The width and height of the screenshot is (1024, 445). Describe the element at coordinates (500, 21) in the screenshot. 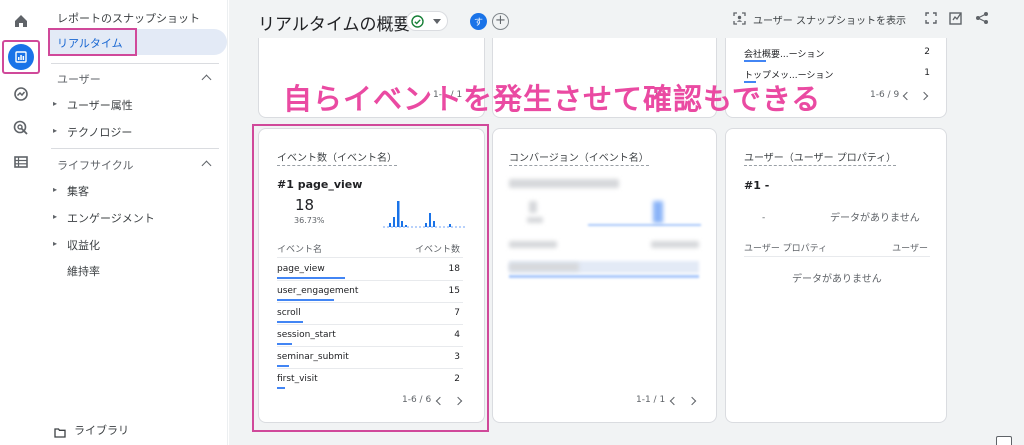

I see `add-comparison-icon: +` at that location.